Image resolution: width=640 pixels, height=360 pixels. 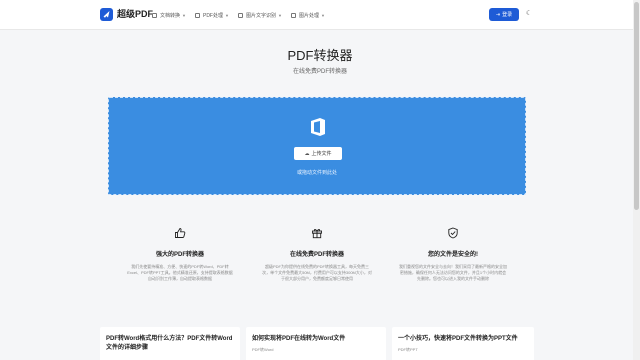 I want to click on nav-label: 图片处理, so click(x=308, y=15).